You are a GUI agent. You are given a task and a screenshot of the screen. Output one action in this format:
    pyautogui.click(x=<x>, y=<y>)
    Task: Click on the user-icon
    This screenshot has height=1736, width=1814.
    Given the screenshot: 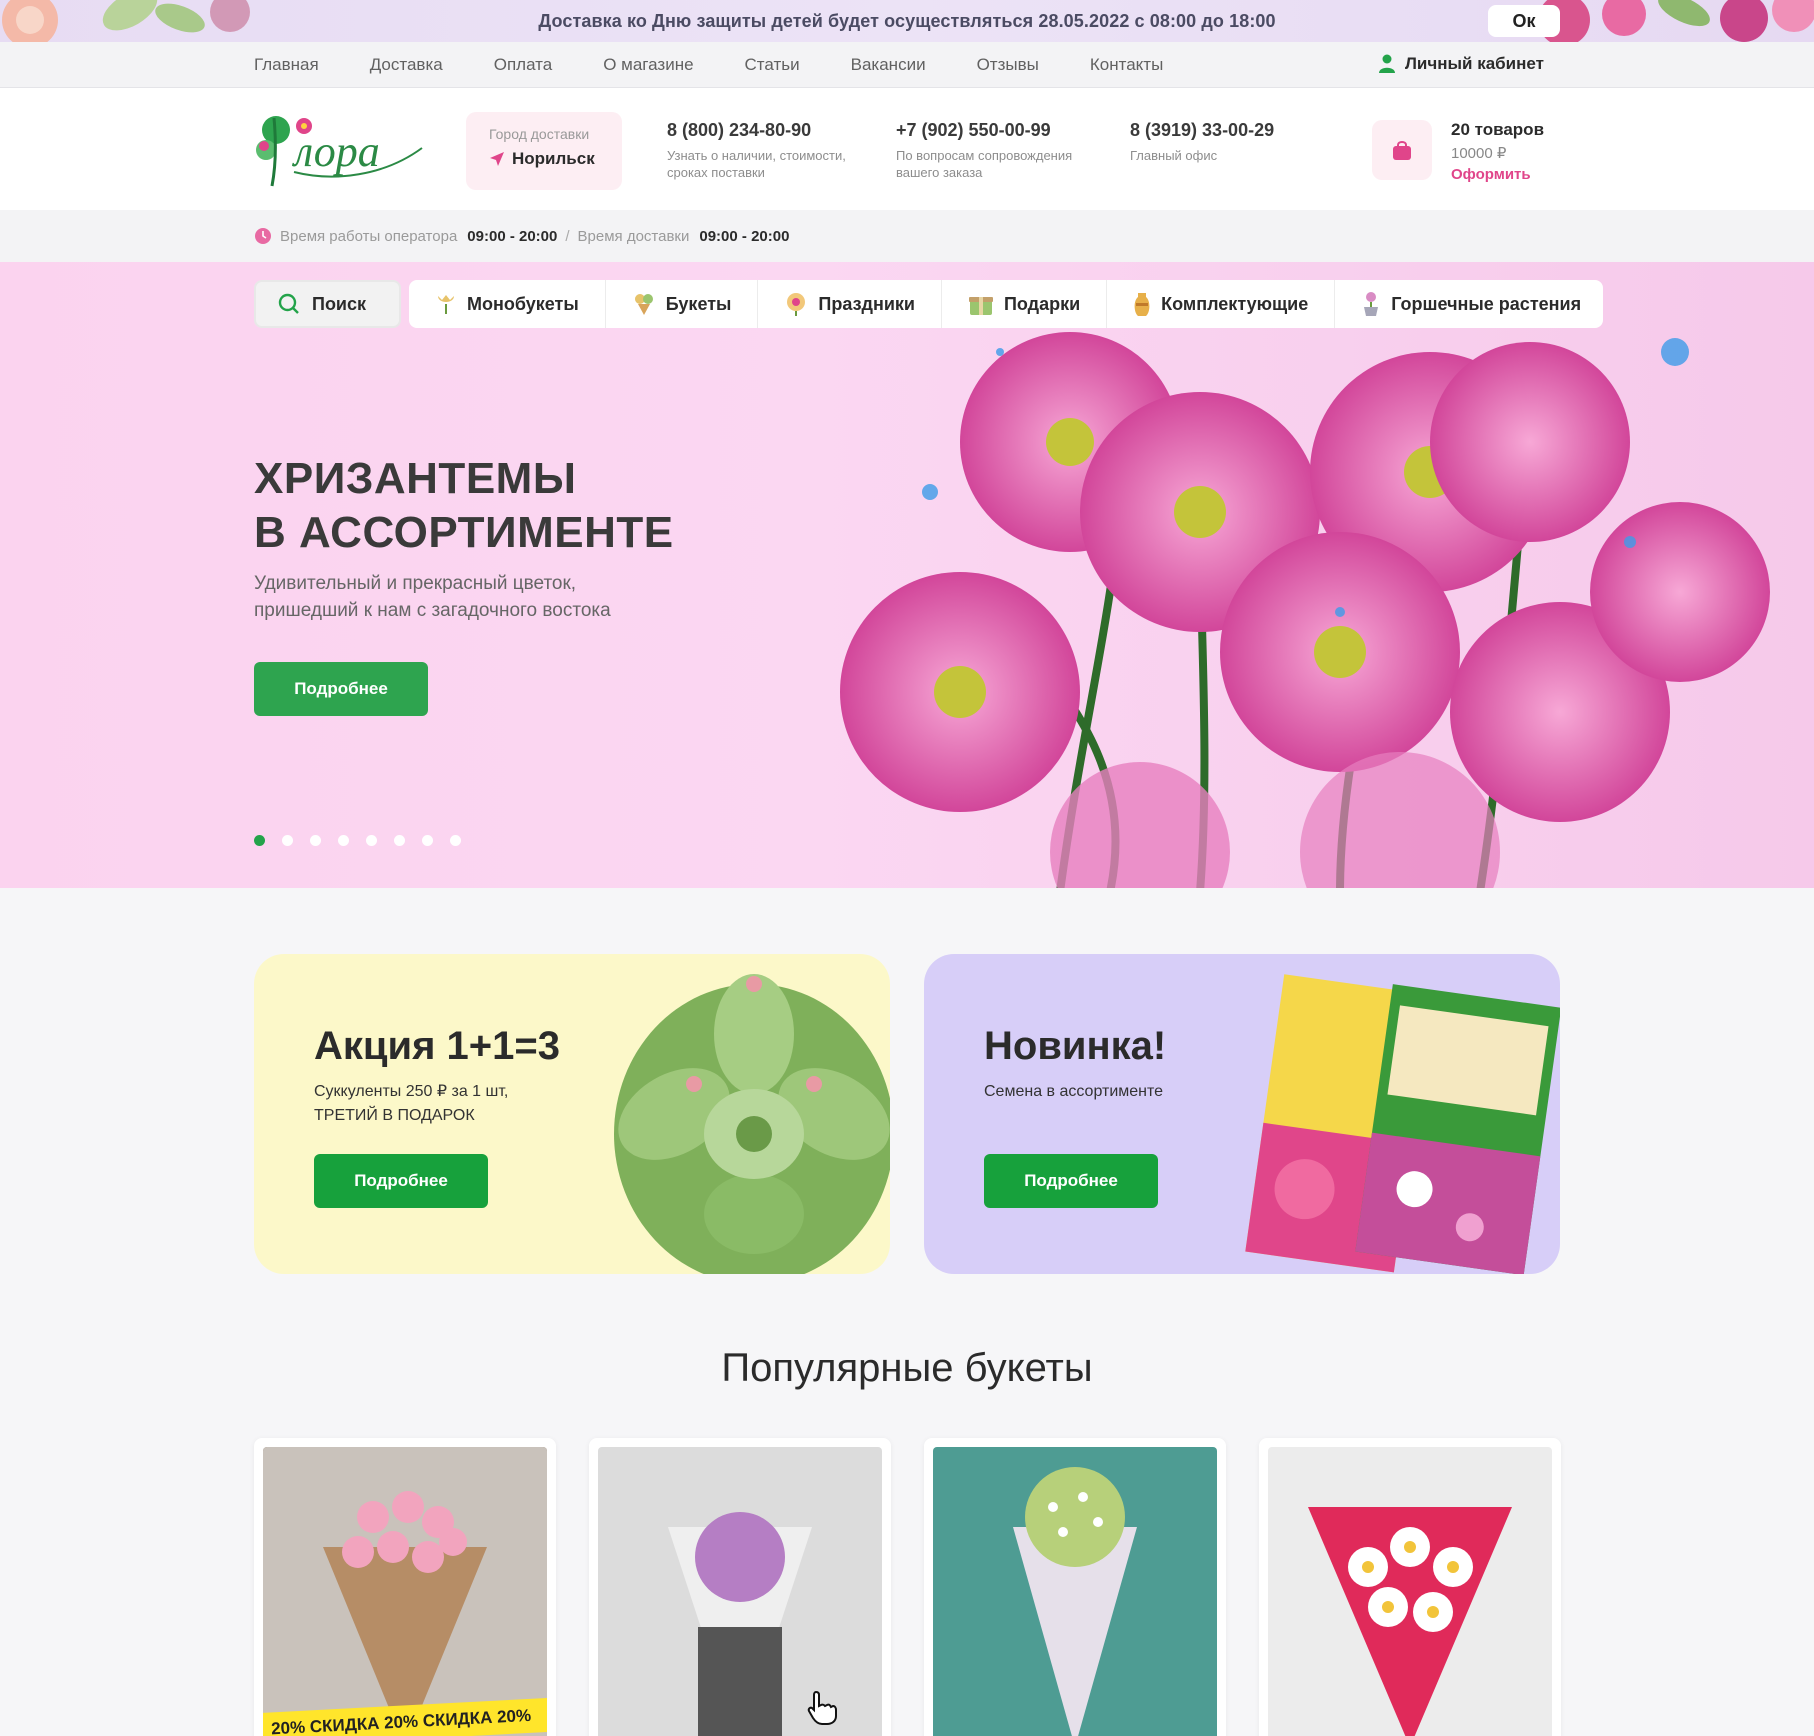 What is the action you would take?
    pyautogui.click(x=1387, y=63)
    